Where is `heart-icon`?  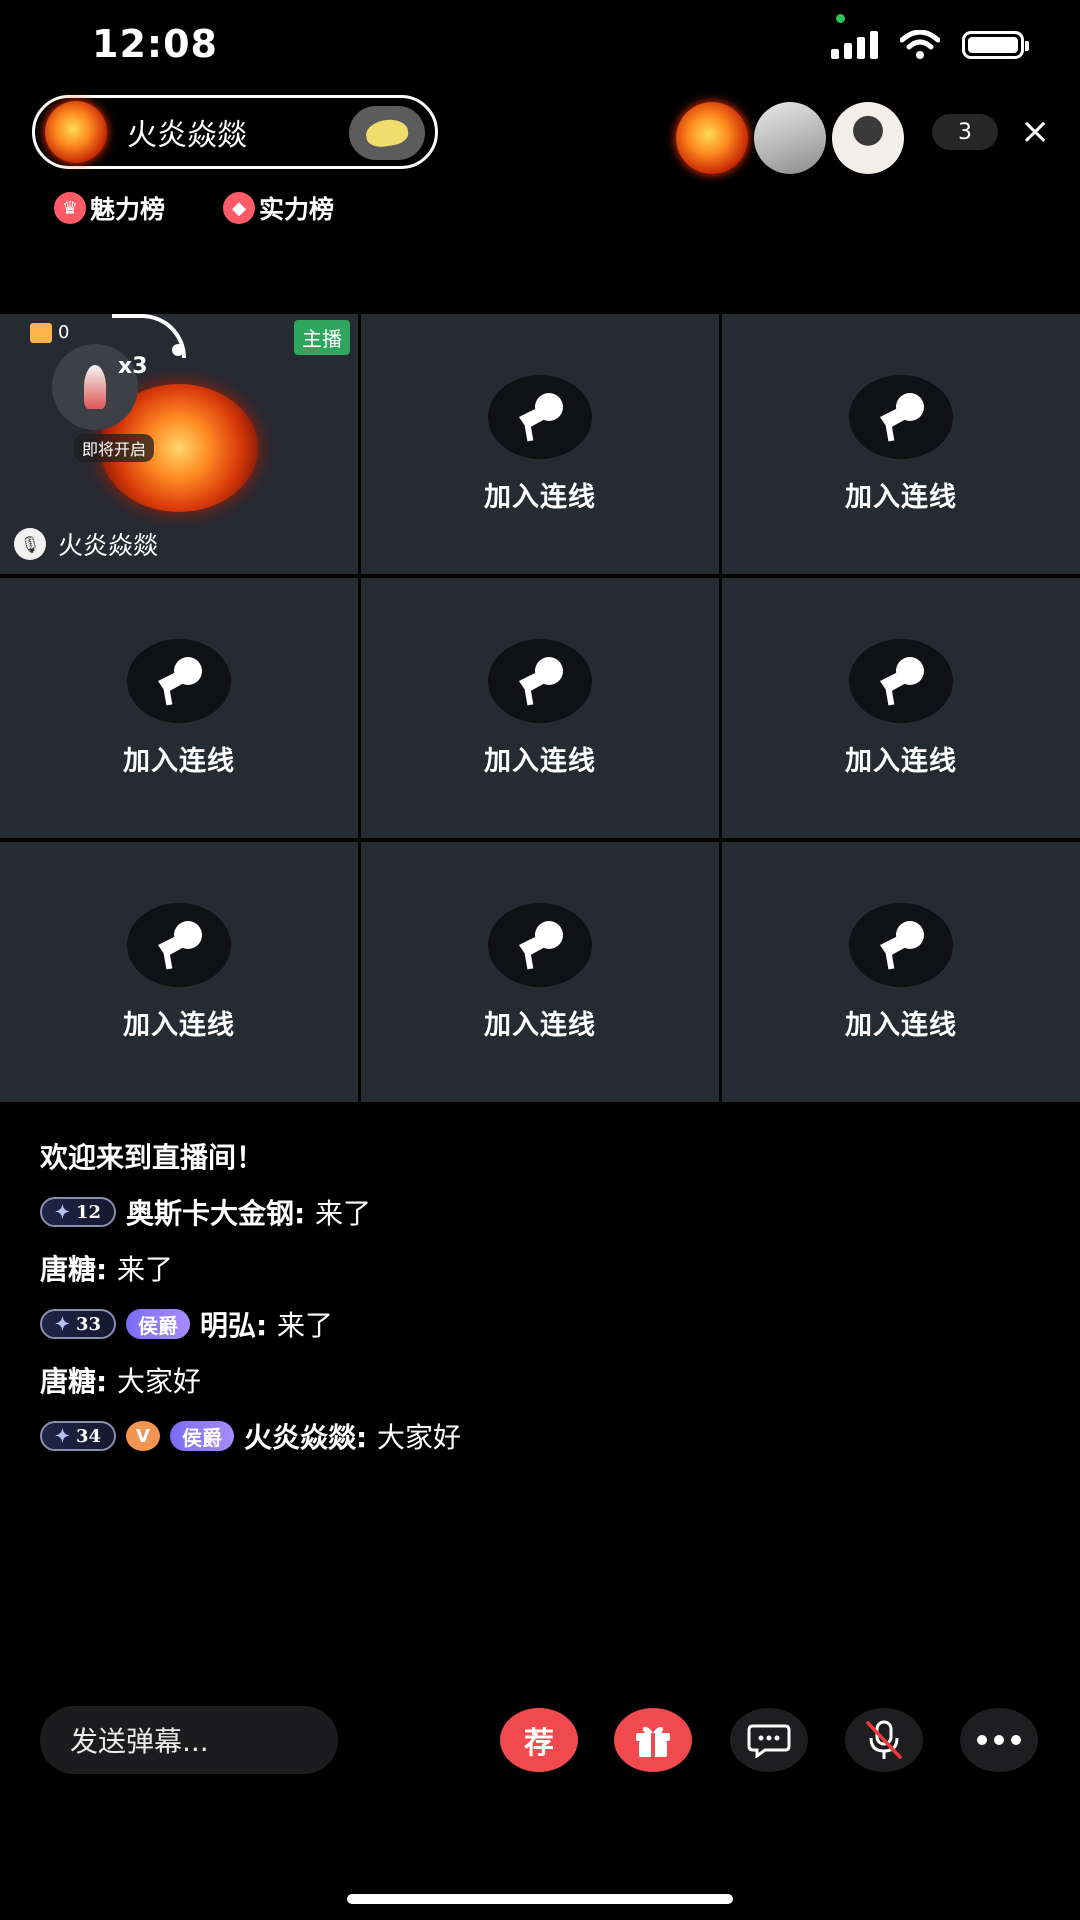
heart-icon is located at coordinates (387, 133).